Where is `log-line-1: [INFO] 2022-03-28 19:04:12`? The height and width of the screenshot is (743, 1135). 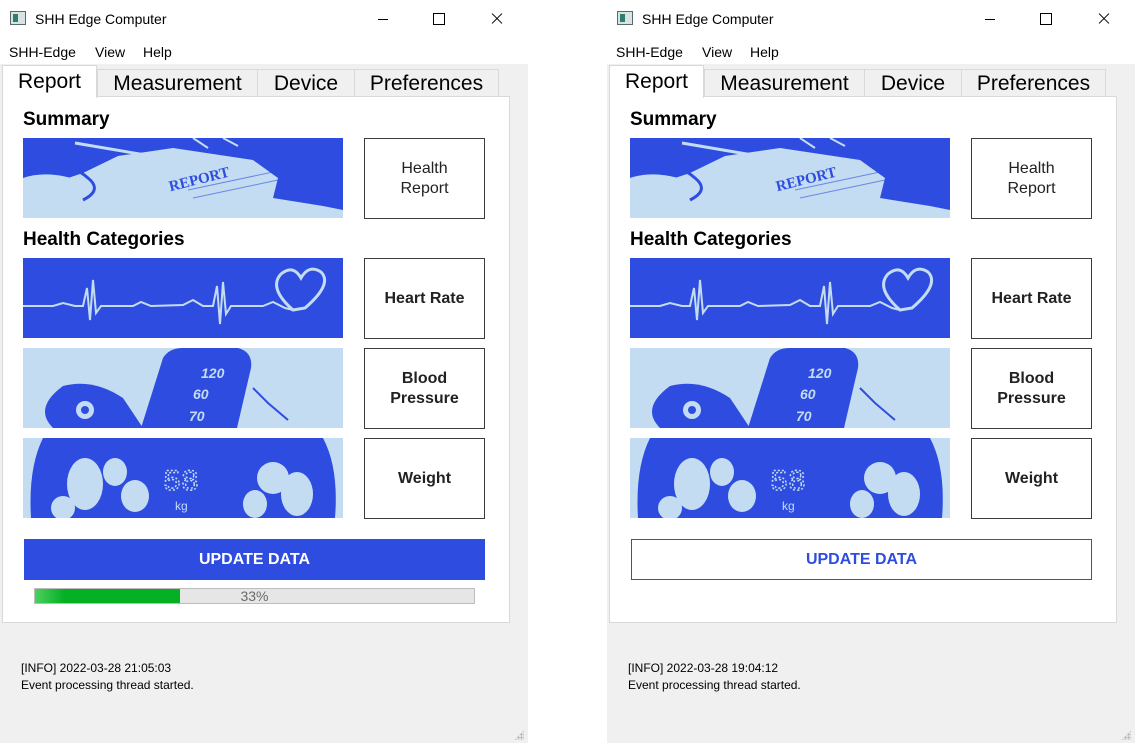 log-line-1: [INFO] 2022-03-28 19:04:12 is located at coordinates (703, 668).